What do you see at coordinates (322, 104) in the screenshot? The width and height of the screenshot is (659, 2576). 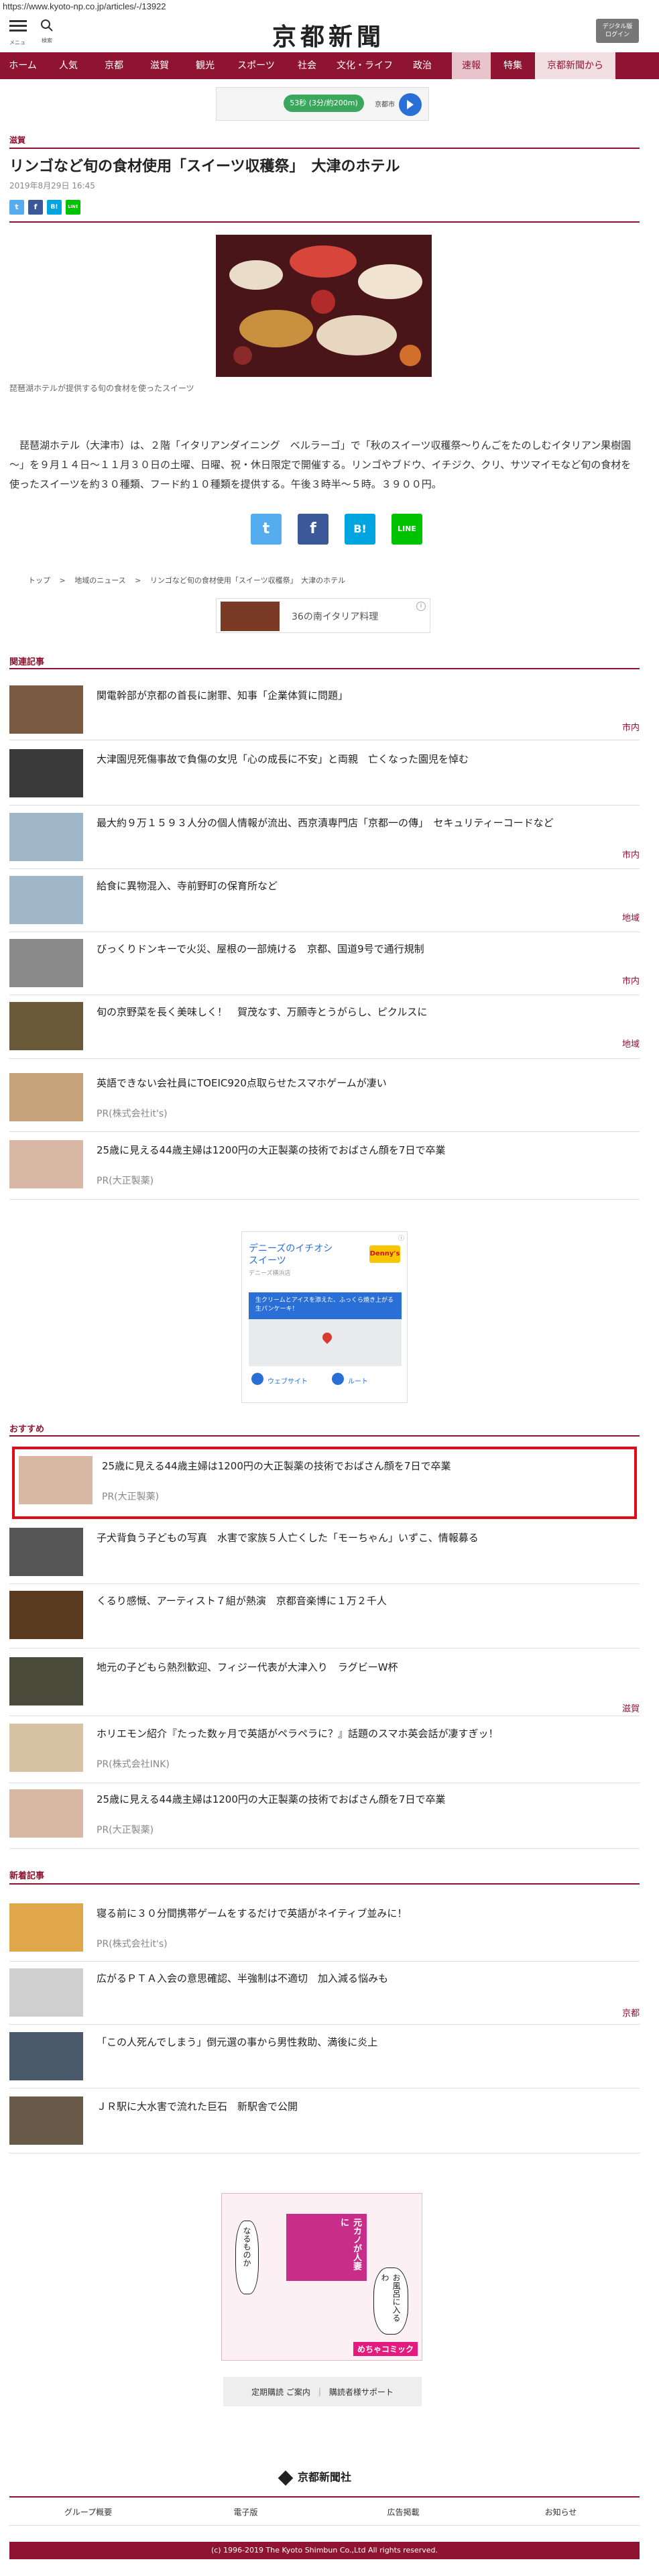 I see `map-ad-banner: 53秒 (3分/約200m) 京都市` at bounding box center [322, 104].